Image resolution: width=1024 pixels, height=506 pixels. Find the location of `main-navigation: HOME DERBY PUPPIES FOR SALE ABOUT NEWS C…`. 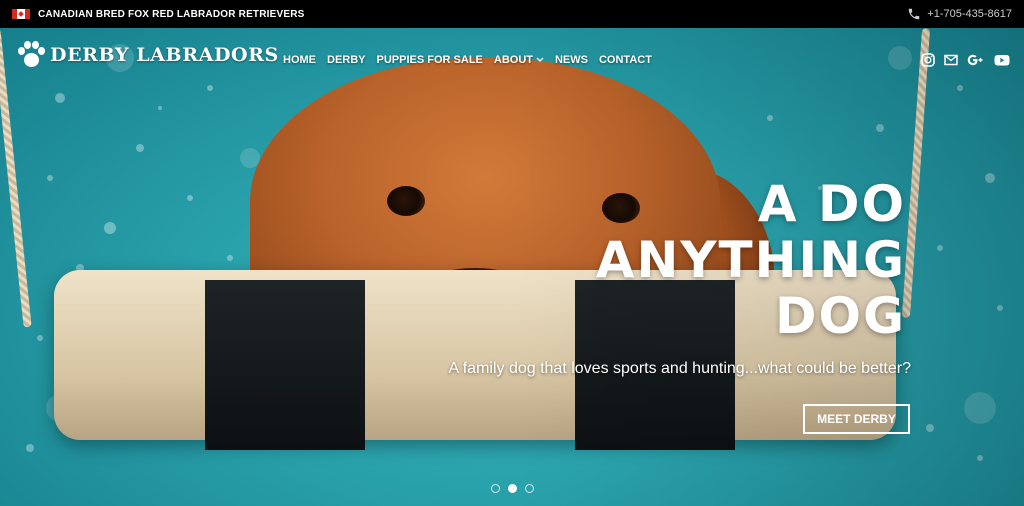

main-navigation: HOME DERBY PUPPIES FOR SALE ABOUT NEWS C… is located at coordinates (467, 60).